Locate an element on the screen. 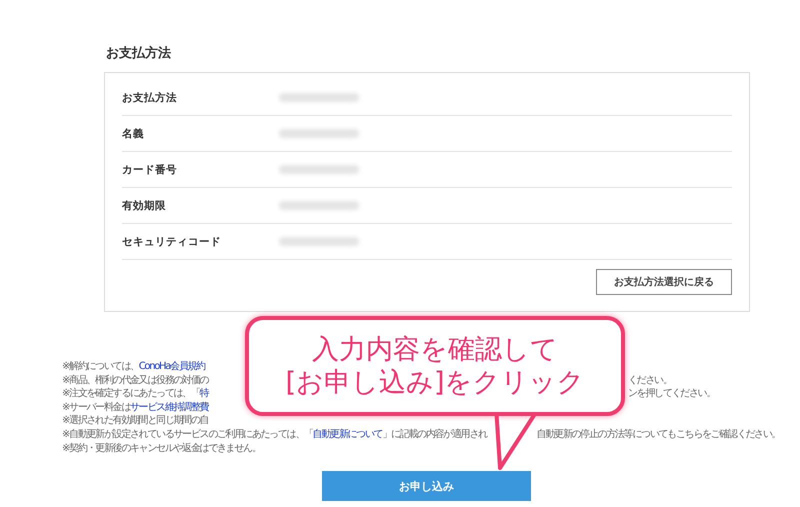 The image size is (800, 507). section-title: お支払方法 is located at coordinates (139, 53).